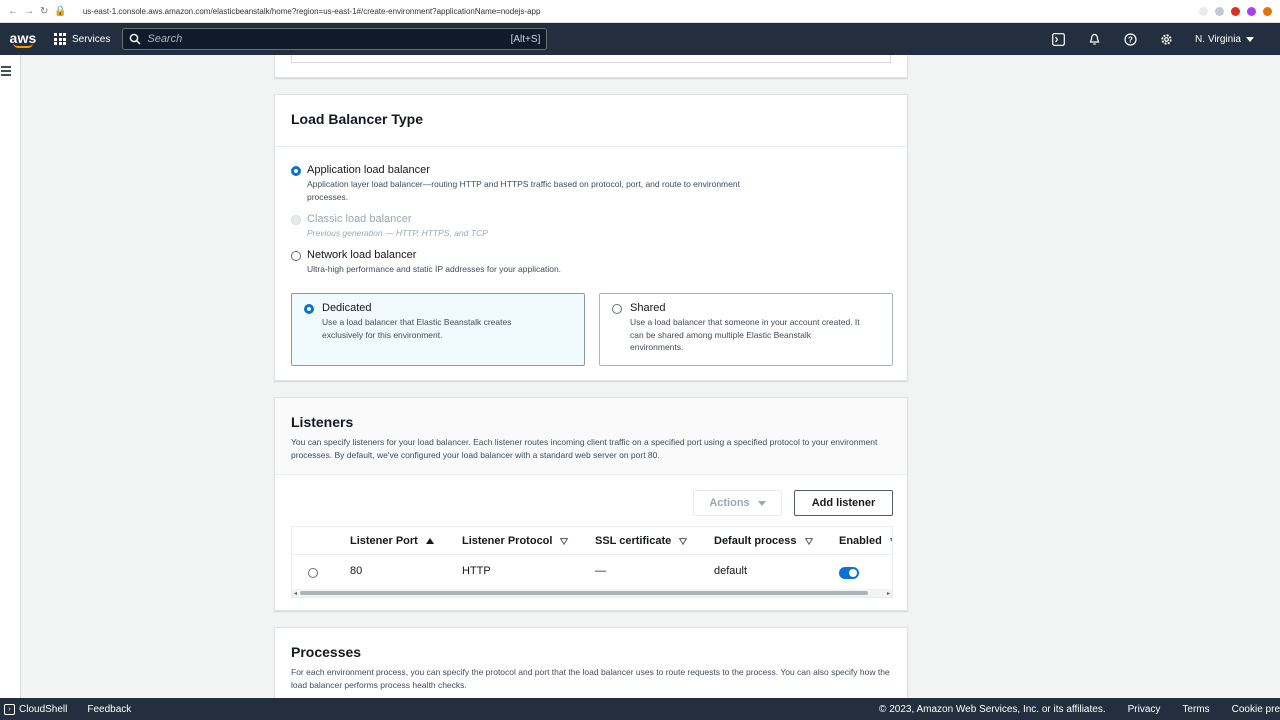 The width and height of the screenshot is (1280, 720). I want to click on help-icon: ?, so click(1130, 39).